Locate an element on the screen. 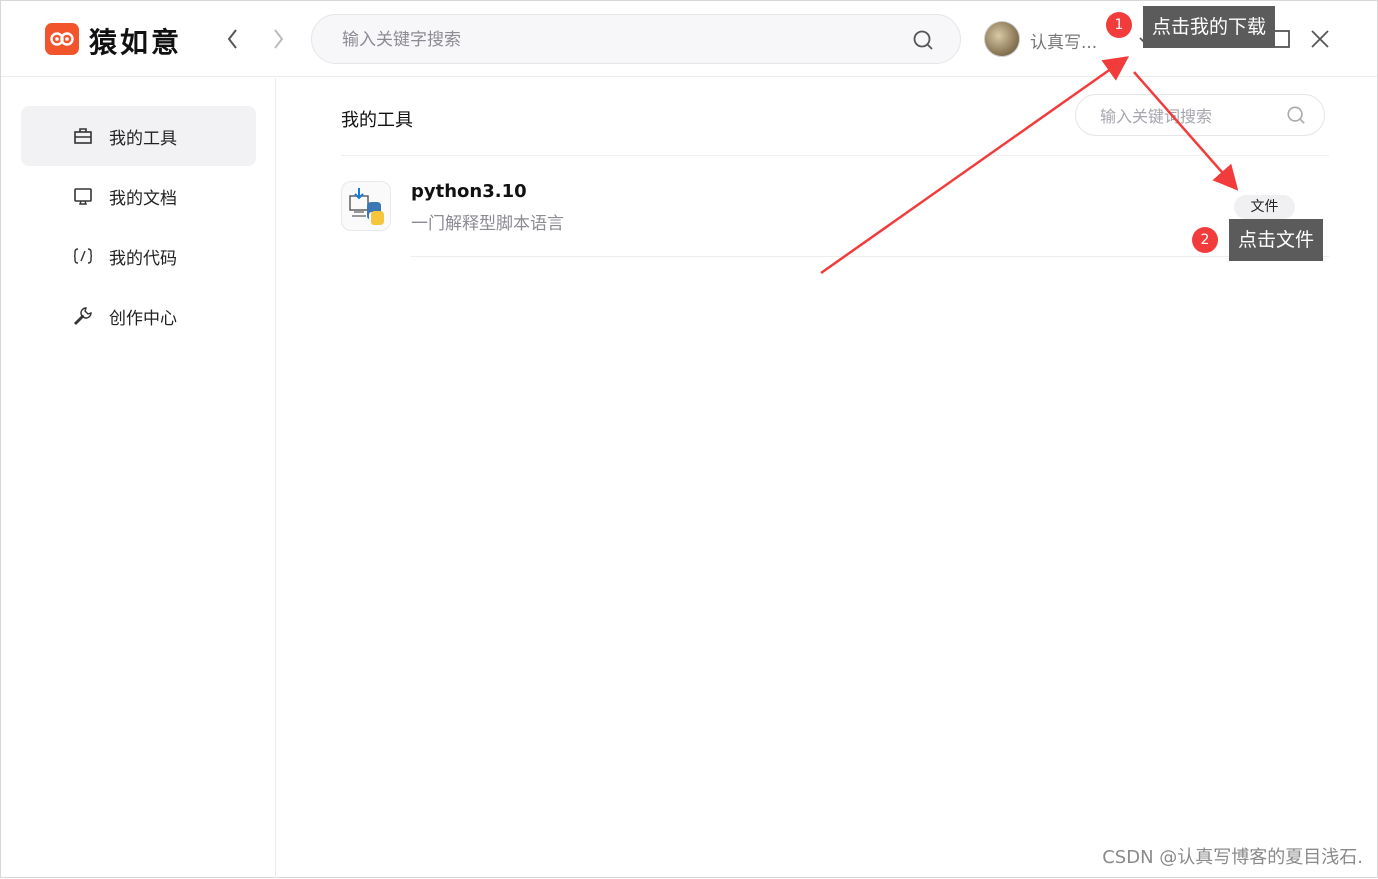 The image size is (1378, 879). python-icon is located at coordinates (366, 206).